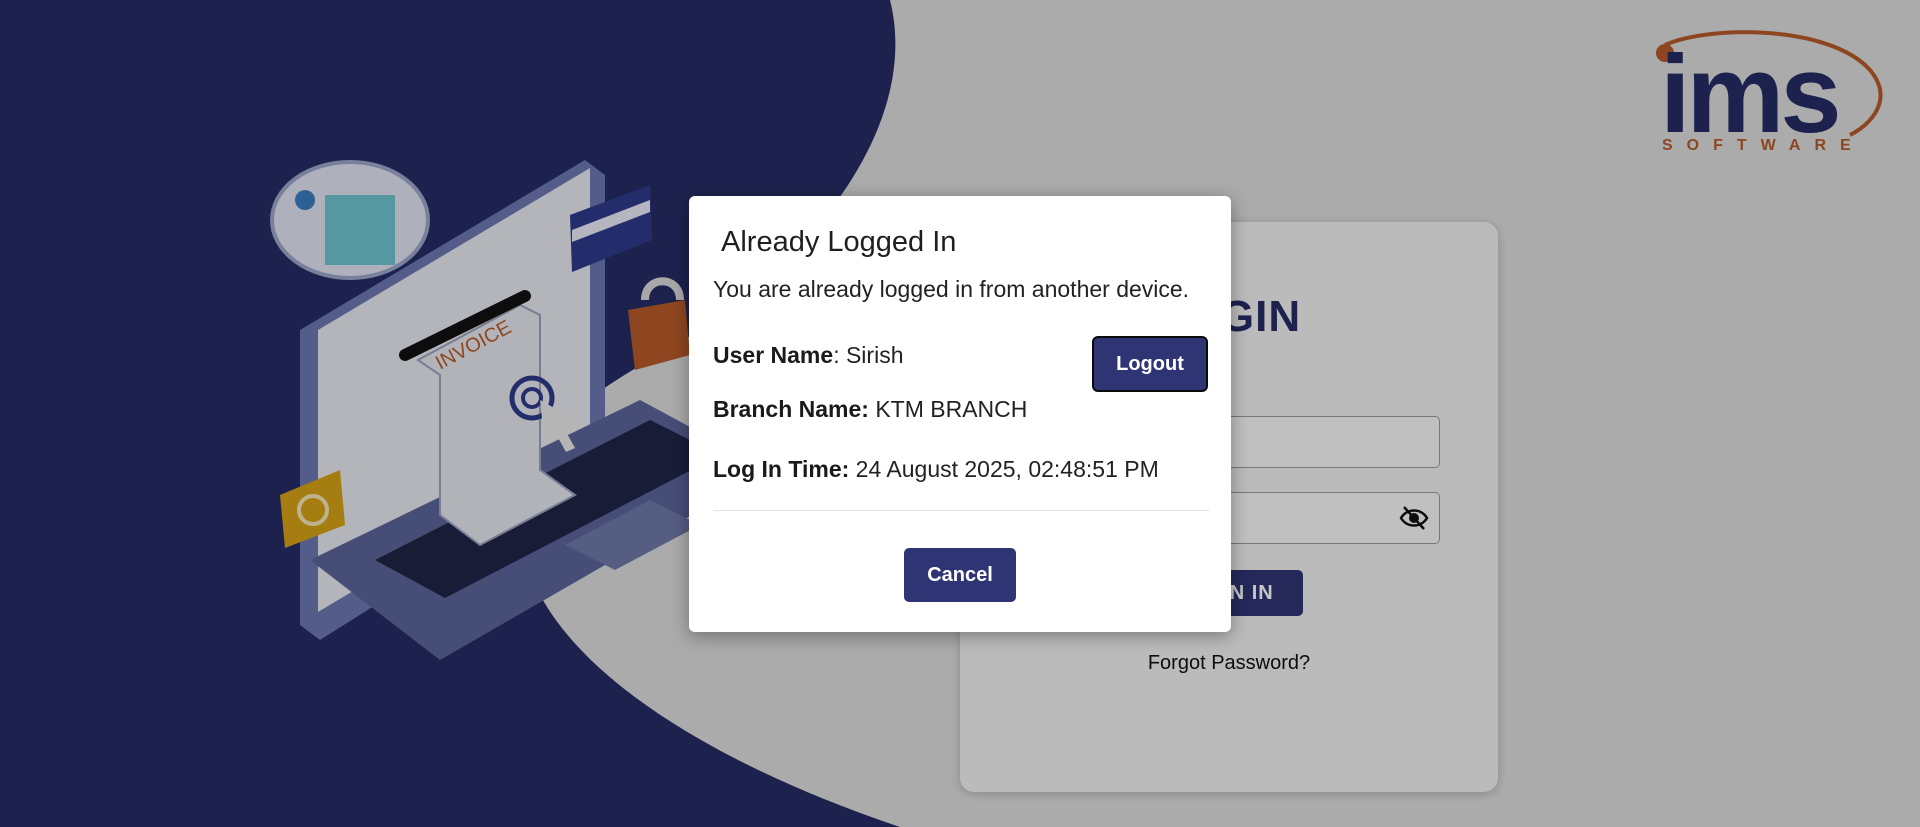 The image size is (1920, 827). I want to click on user-name-value: : Sirish, so click(868, 355).